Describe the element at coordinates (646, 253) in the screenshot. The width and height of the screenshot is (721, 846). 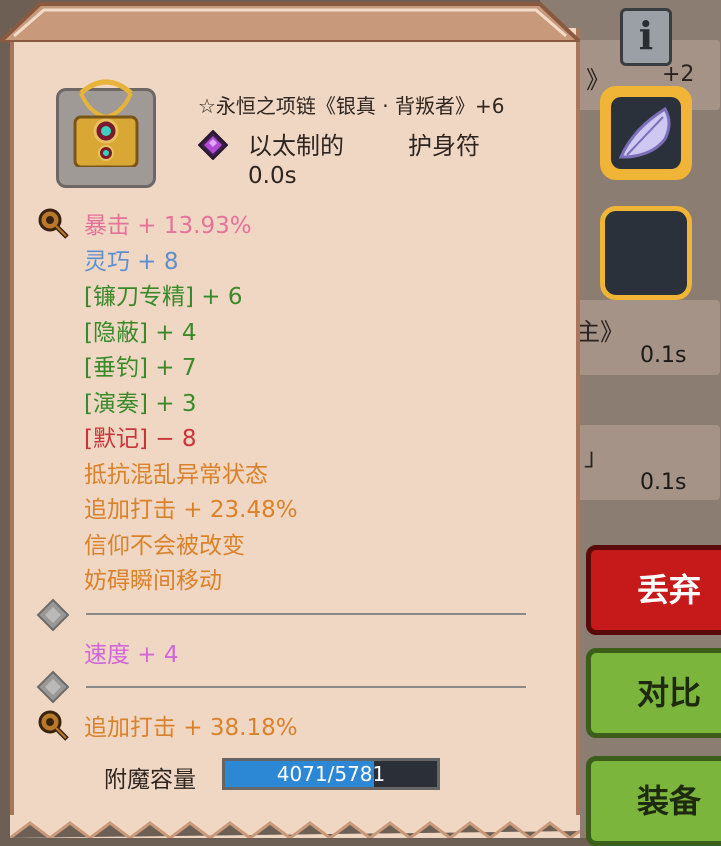
I see `equipment-slot-empty` at that location.